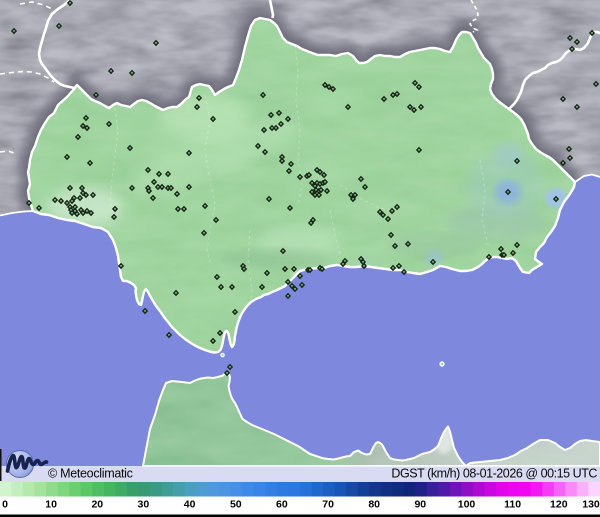 Image resolution: width=600 pixels, height=517 pixels. What do you see at coordinates (5, 505) in the screenshot?
I see `svg-text: 0` at bounding box center [5, 505].